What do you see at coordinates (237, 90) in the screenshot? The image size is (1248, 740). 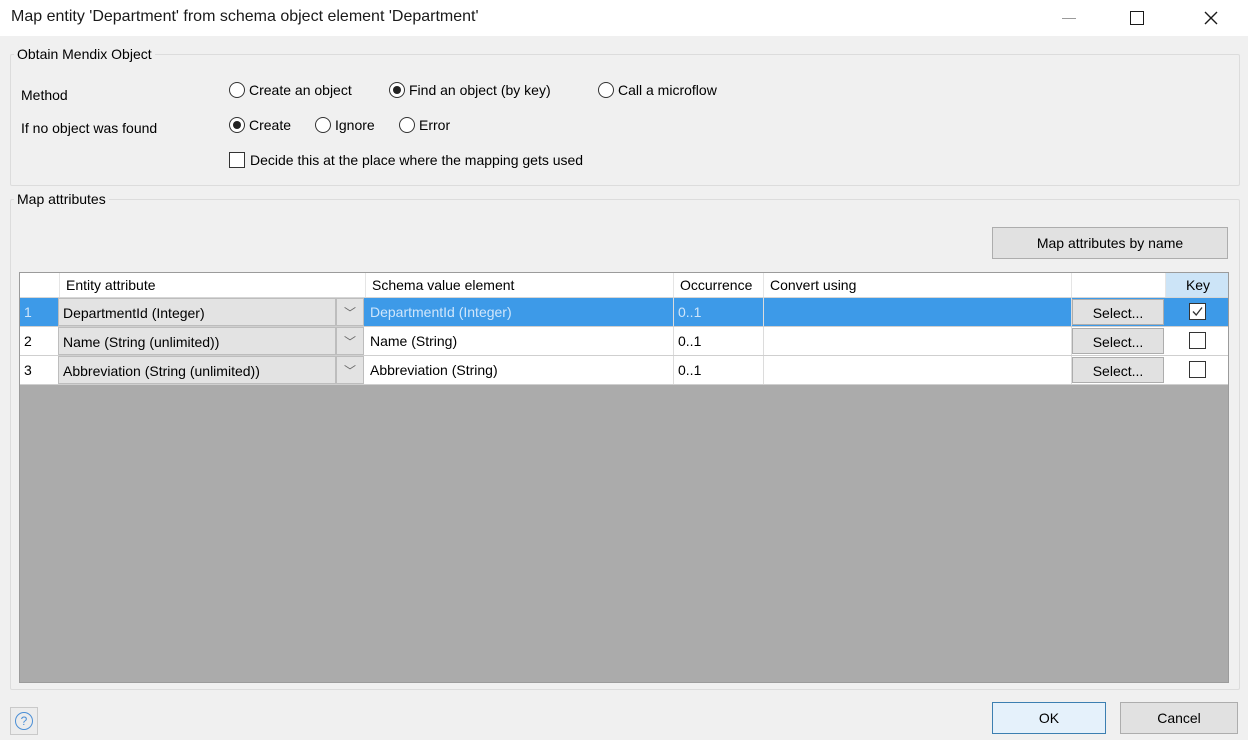 I see `radio-create-object` at bounding box center [237, 90].